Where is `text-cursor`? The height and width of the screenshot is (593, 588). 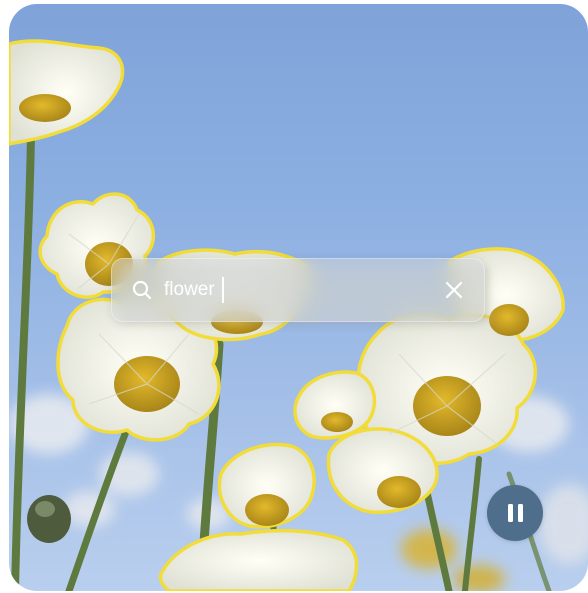 text-cursor is located at coordinates (223, 290).